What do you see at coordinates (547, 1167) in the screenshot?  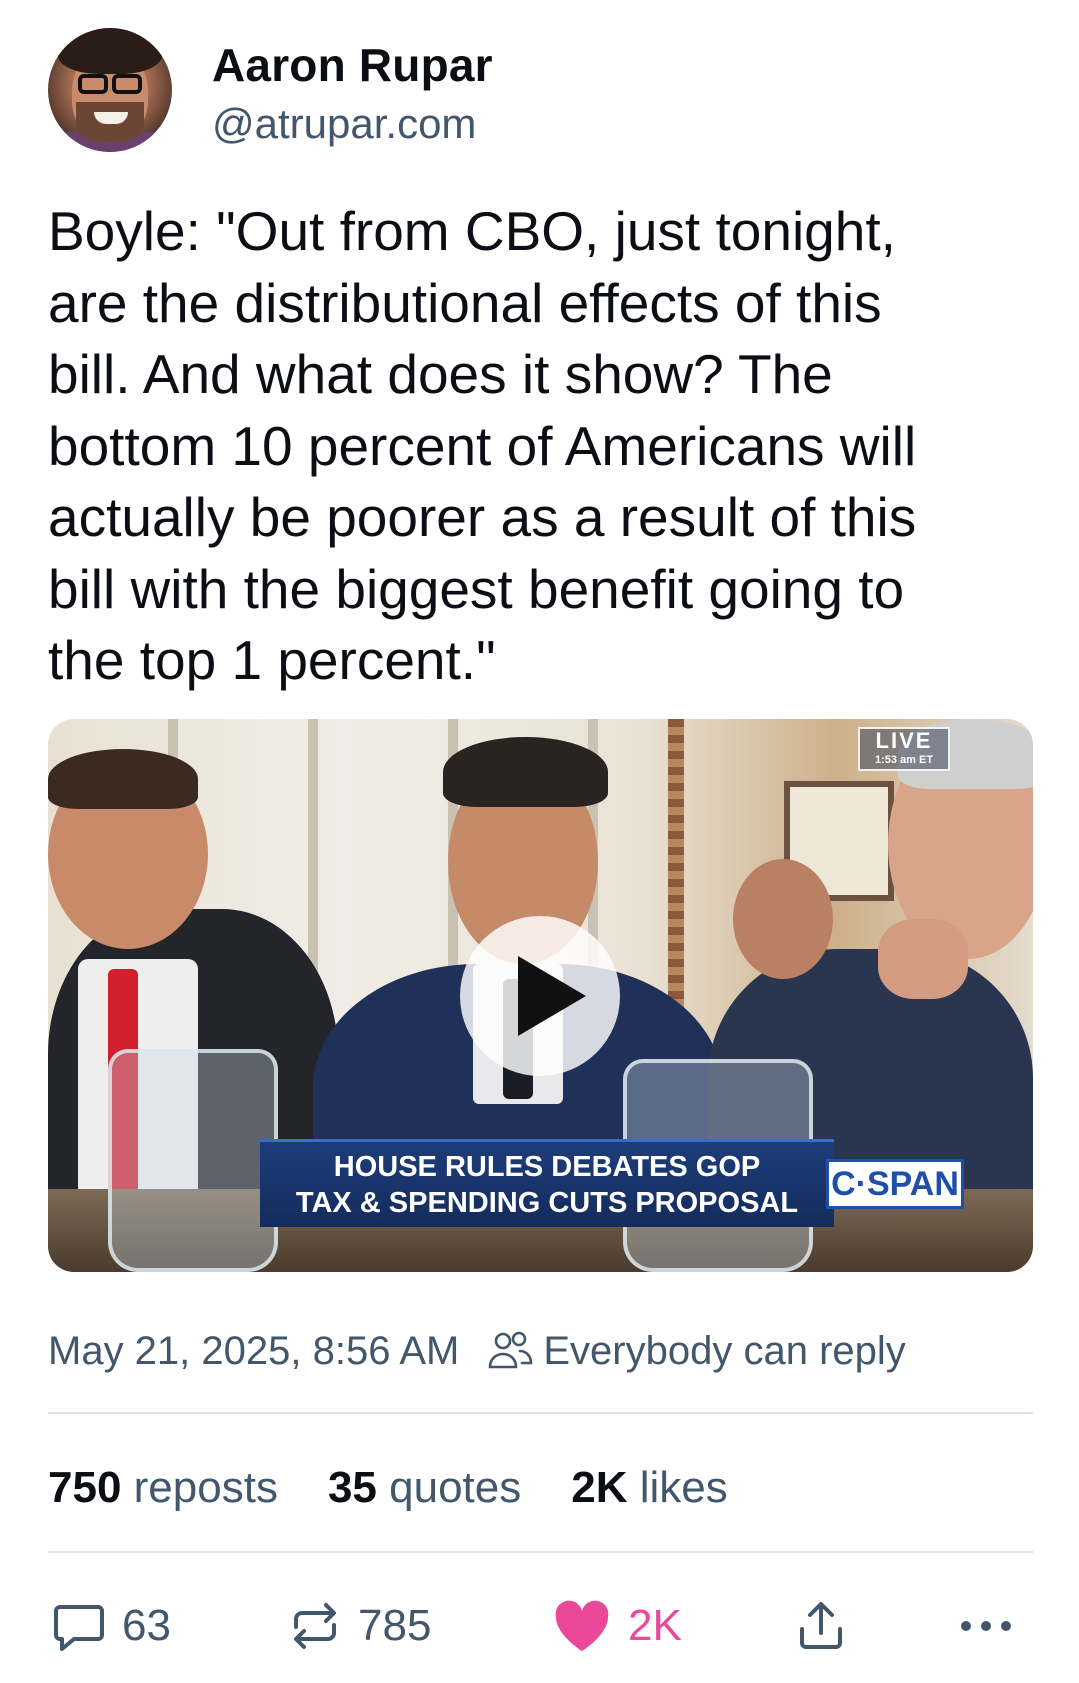 I see `chyron-line-1: HOUSE RULES DEBATES GOP` at bounding box center [547, 1167].